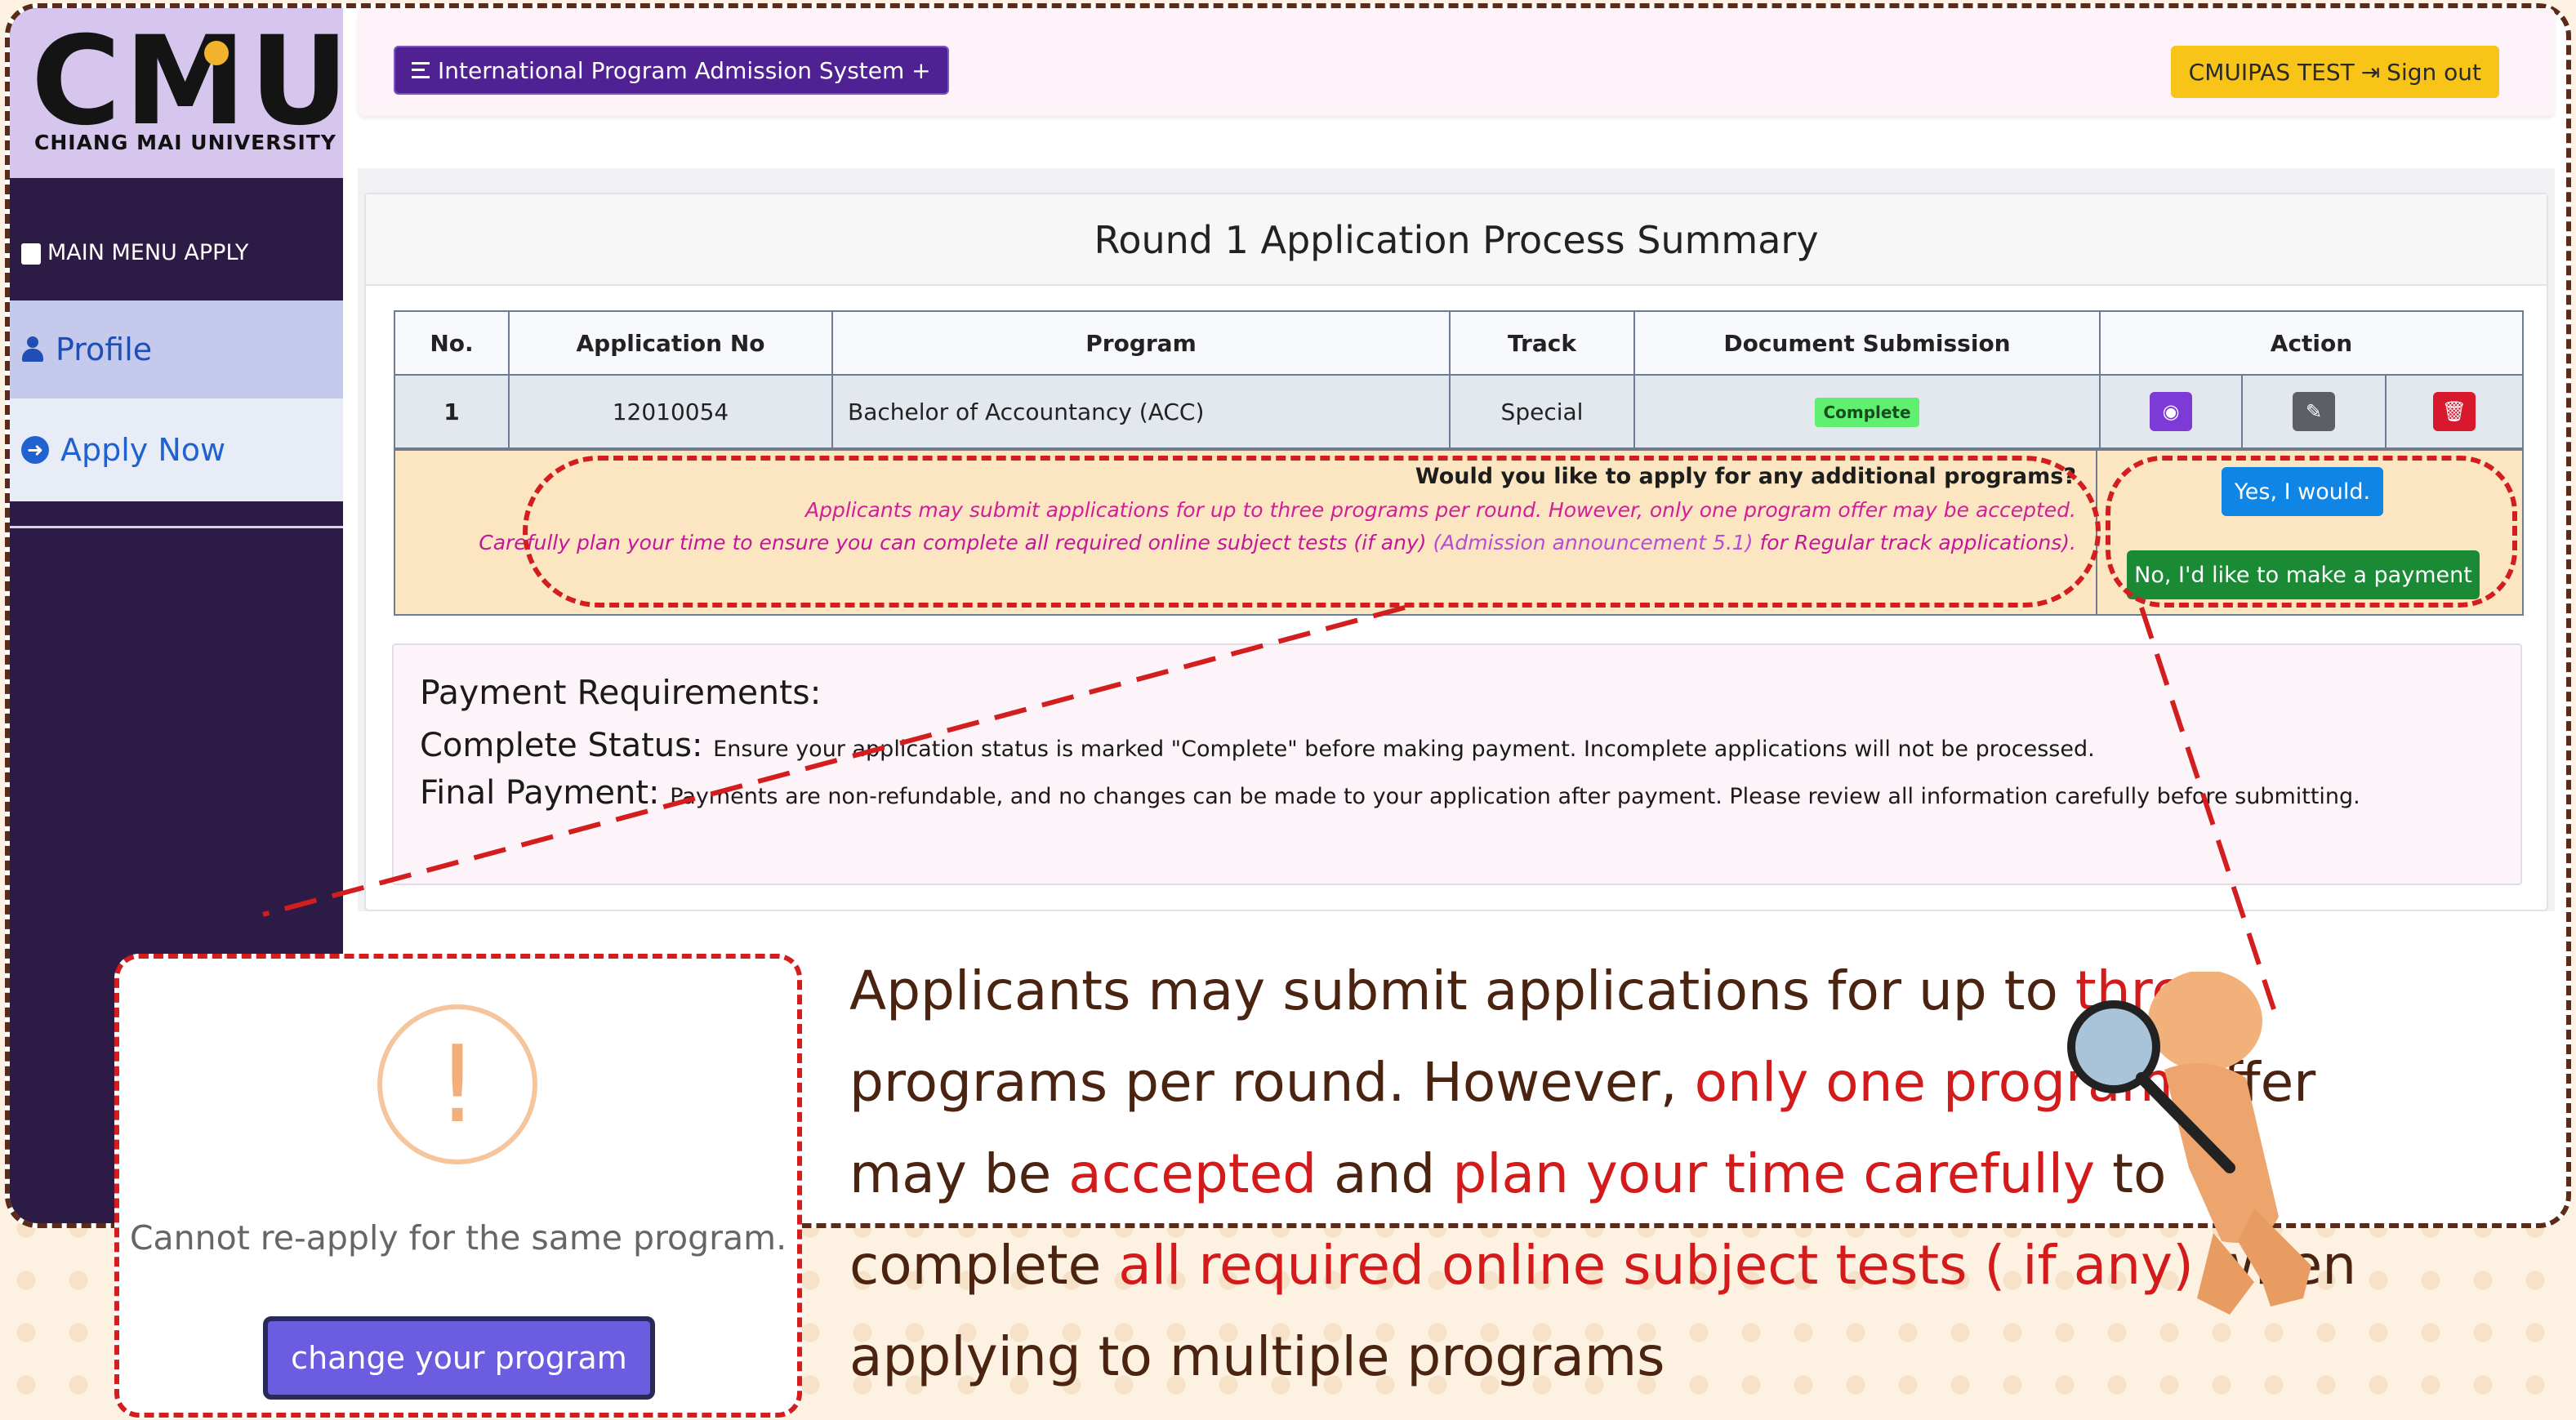 Image resolution: width=2576 pixels, height=1420 pixels. What do you see at coordinates (458, 1238) in the screenshot?
I see `dialog-message: Cannot re-apply for the same program.` at bounding box center [458, 1238].